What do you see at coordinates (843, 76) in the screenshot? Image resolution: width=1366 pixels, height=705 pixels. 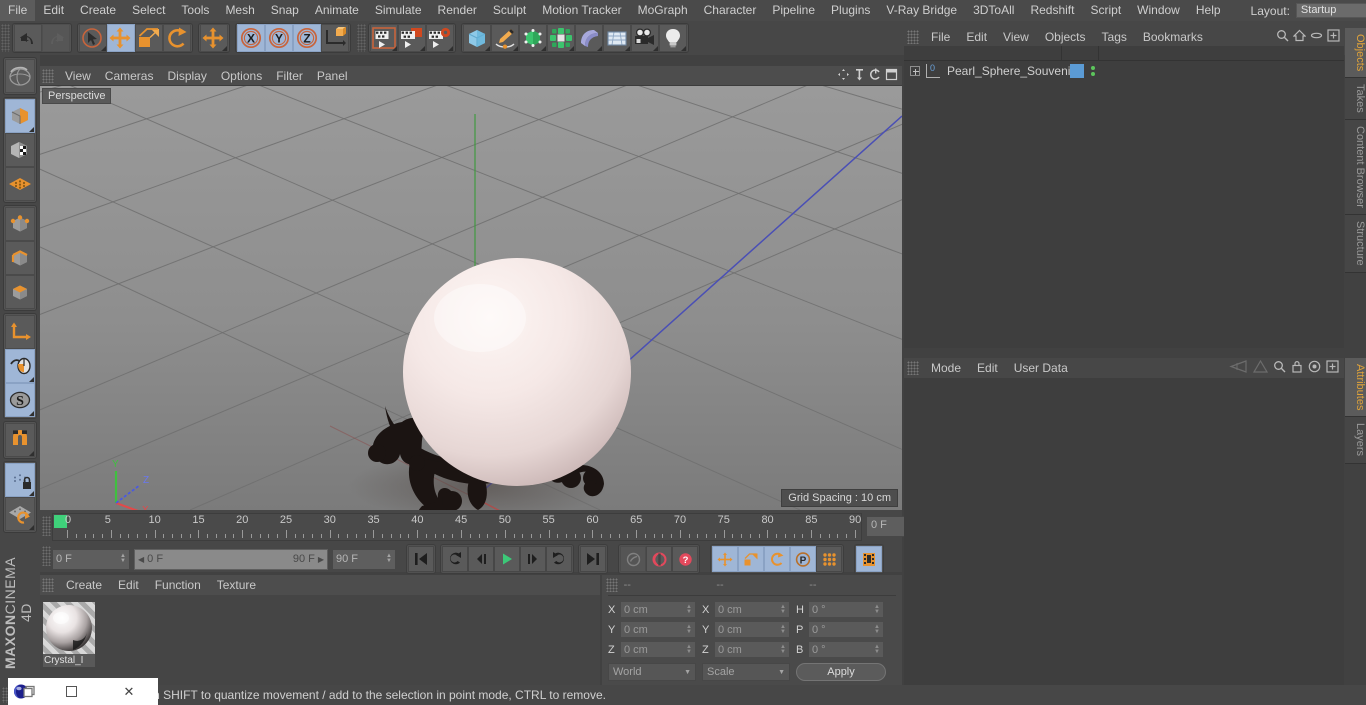 I see `move-view-icon` at bounding box center [843, 76].